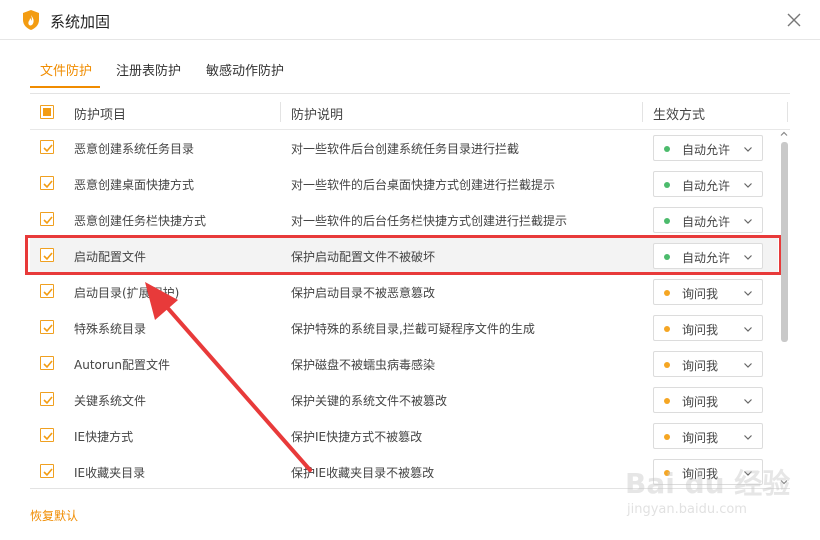 Image resolution: width=820 pixels, height=540 pixels. I want to click on protection-item-name: 关键系统文件, so click(110, 401).